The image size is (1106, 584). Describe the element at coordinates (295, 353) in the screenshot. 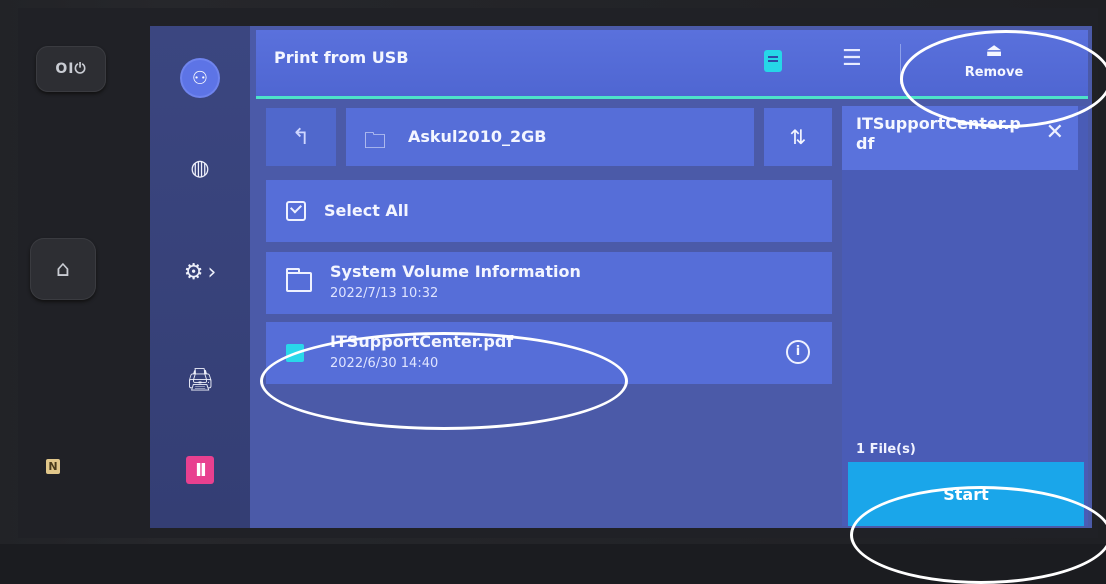

I see `selected-checkbox-icon` at that location.